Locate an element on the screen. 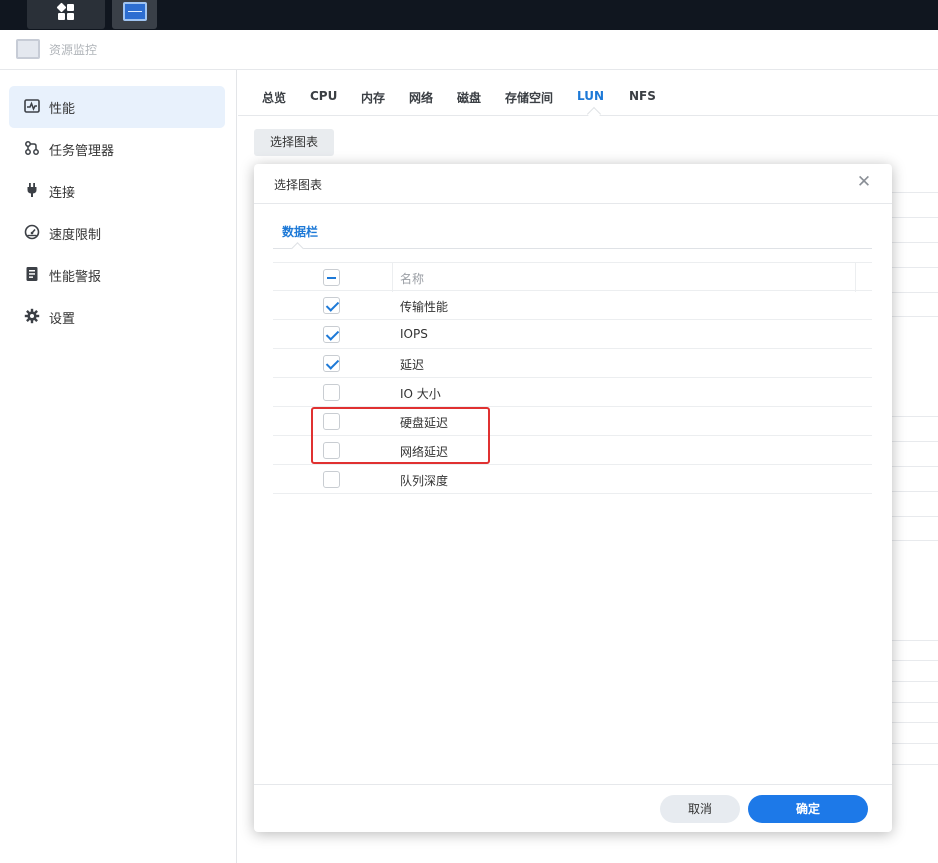 The width and height of the screenshot is (938, 863). cancel-button: 取消 is located at coordinates (700, 809).